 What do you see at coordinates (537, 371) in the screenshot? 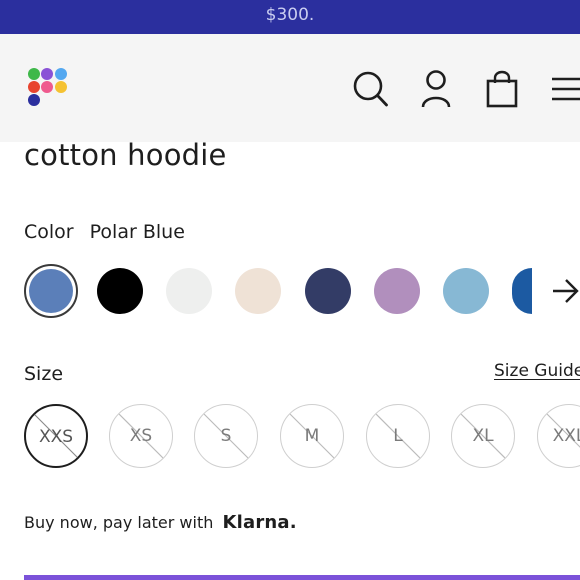
I see `size-guide-link: Size Guide` at bounding box center [537, 371].